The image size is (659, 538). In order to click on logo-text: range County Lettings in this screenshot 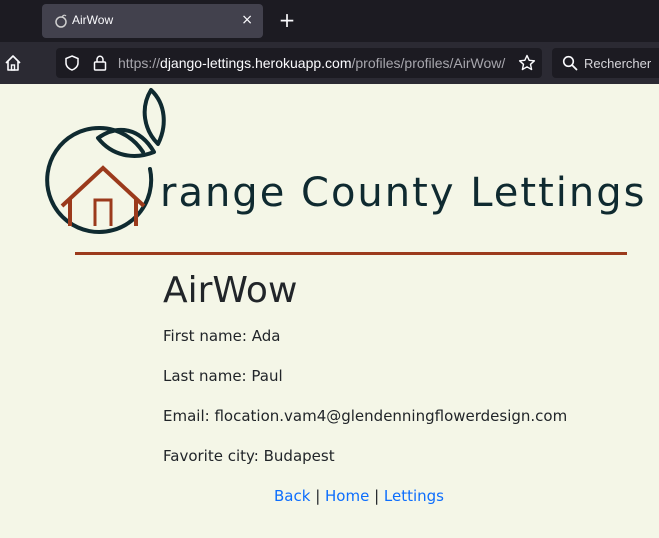, I will do `click(403, 193)`.